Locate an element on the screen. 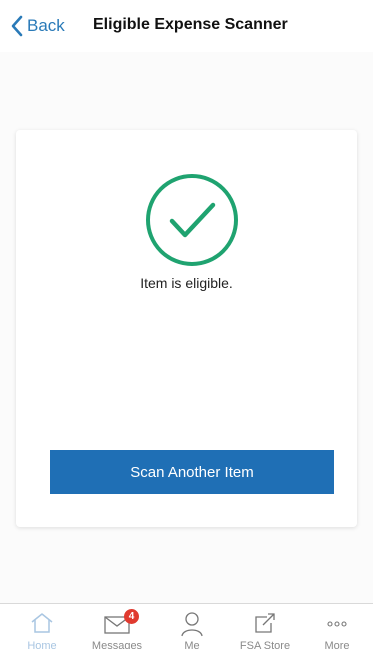 Image resolution: width=373 pixels, height=649 pixels. tab-label: Me is located at coordinates (192, 644).